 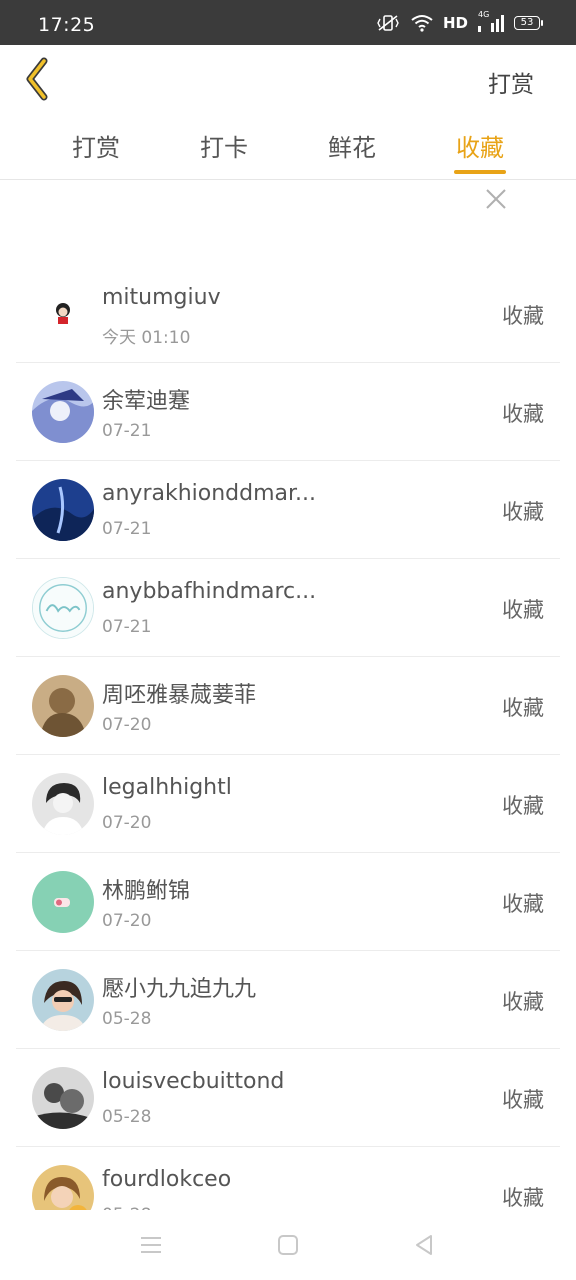 I want to click on network-label: HD, so click(x=455, y=23).